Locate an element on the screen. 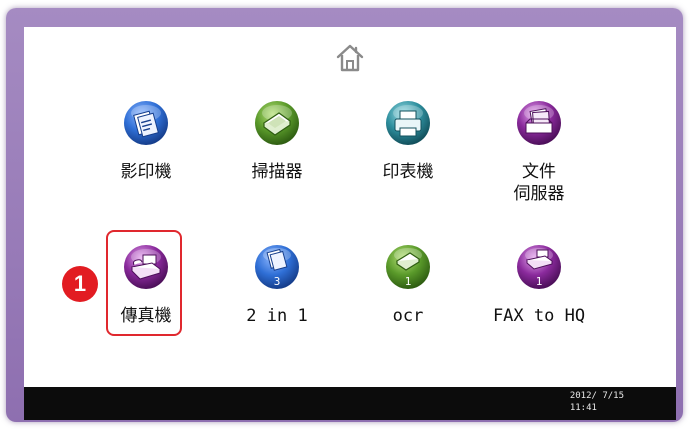  step-marker: 1 is located at coordinates (80, 284).